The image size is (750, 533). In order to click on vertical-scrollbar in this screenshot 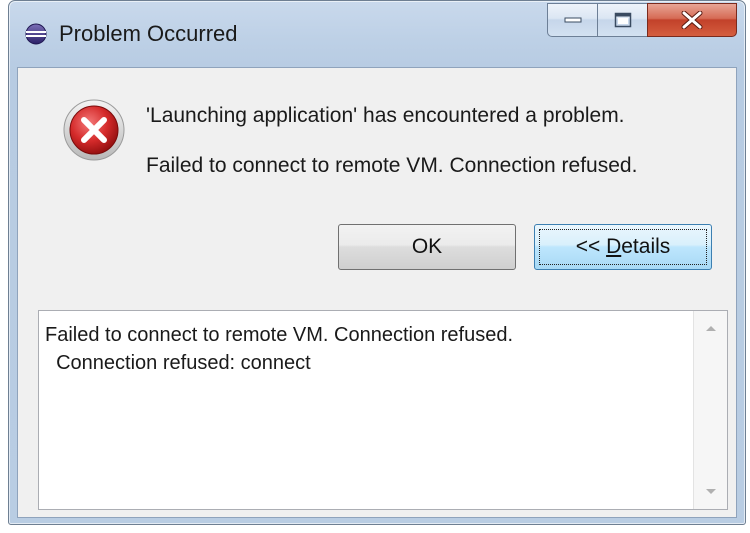, I will do `click(710, 410)`.